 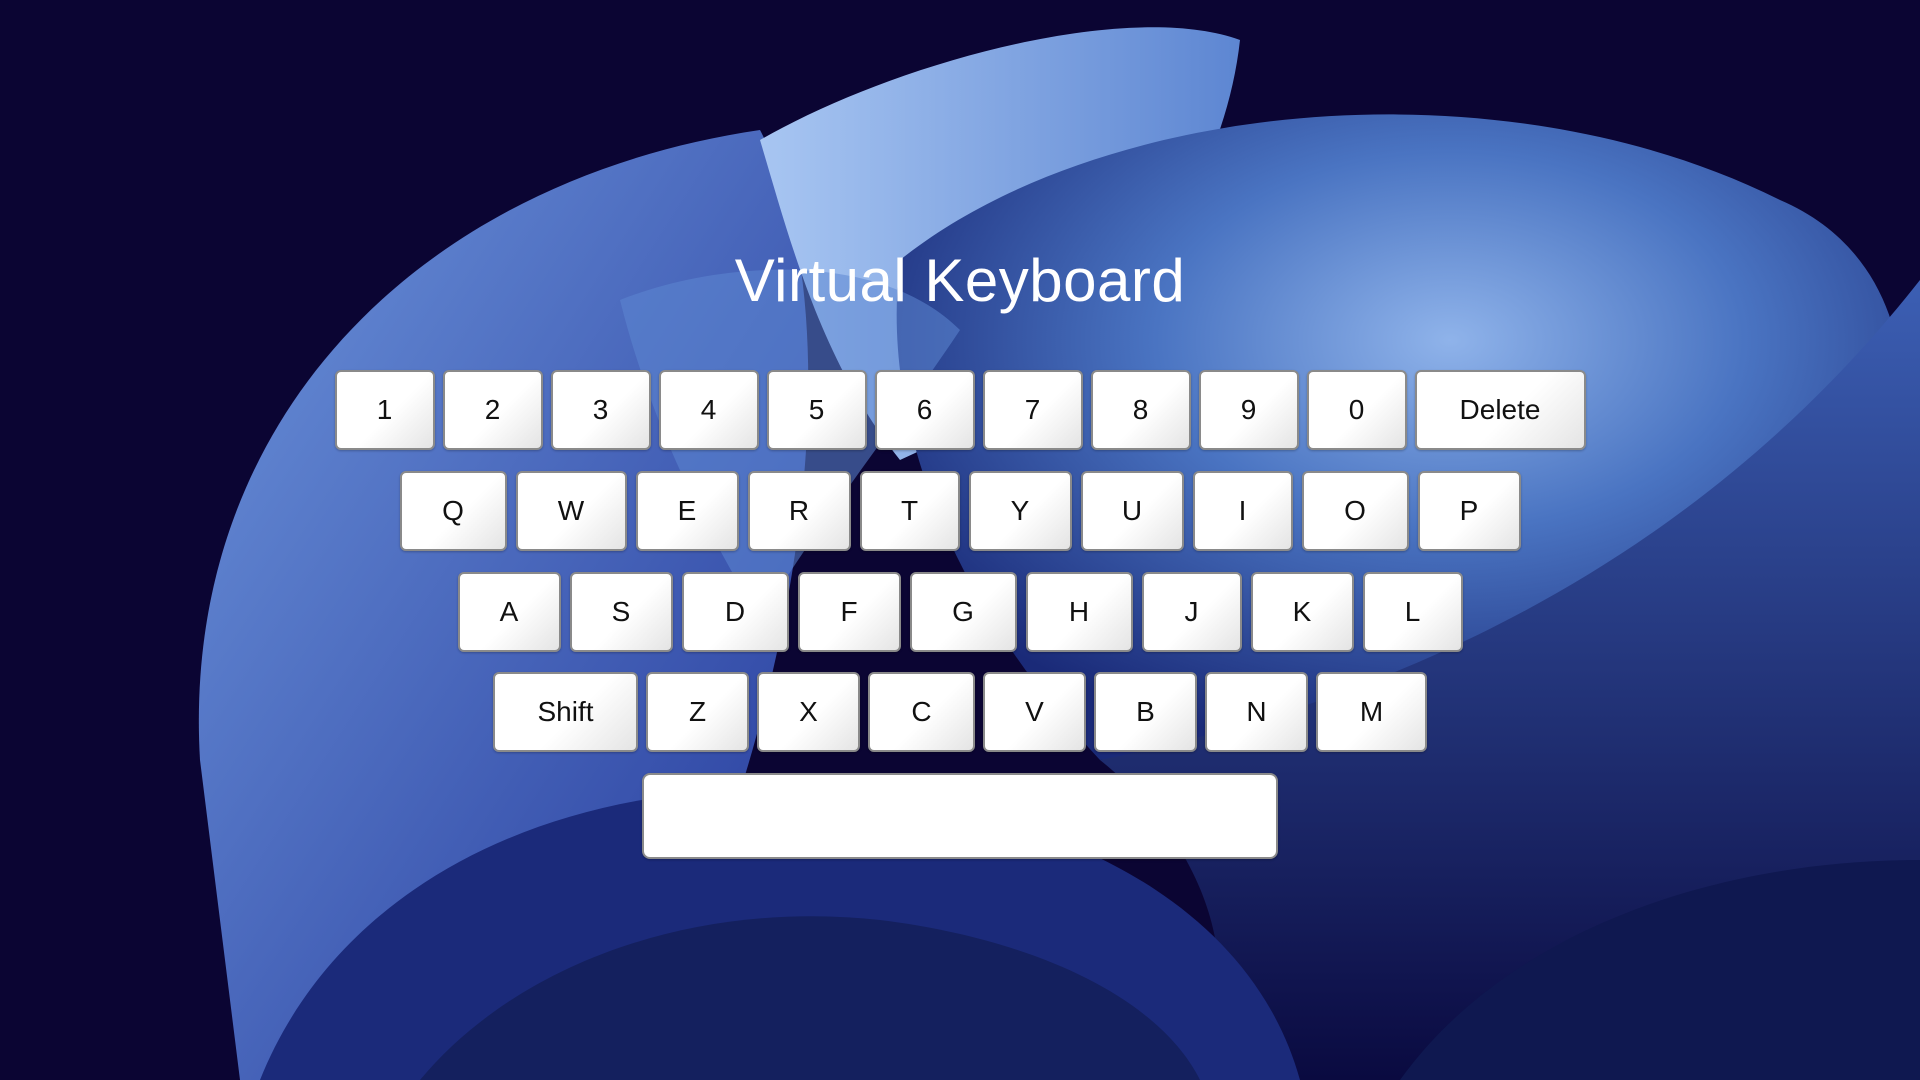 I want to click on key-s: S, so click(x=621, y=612).